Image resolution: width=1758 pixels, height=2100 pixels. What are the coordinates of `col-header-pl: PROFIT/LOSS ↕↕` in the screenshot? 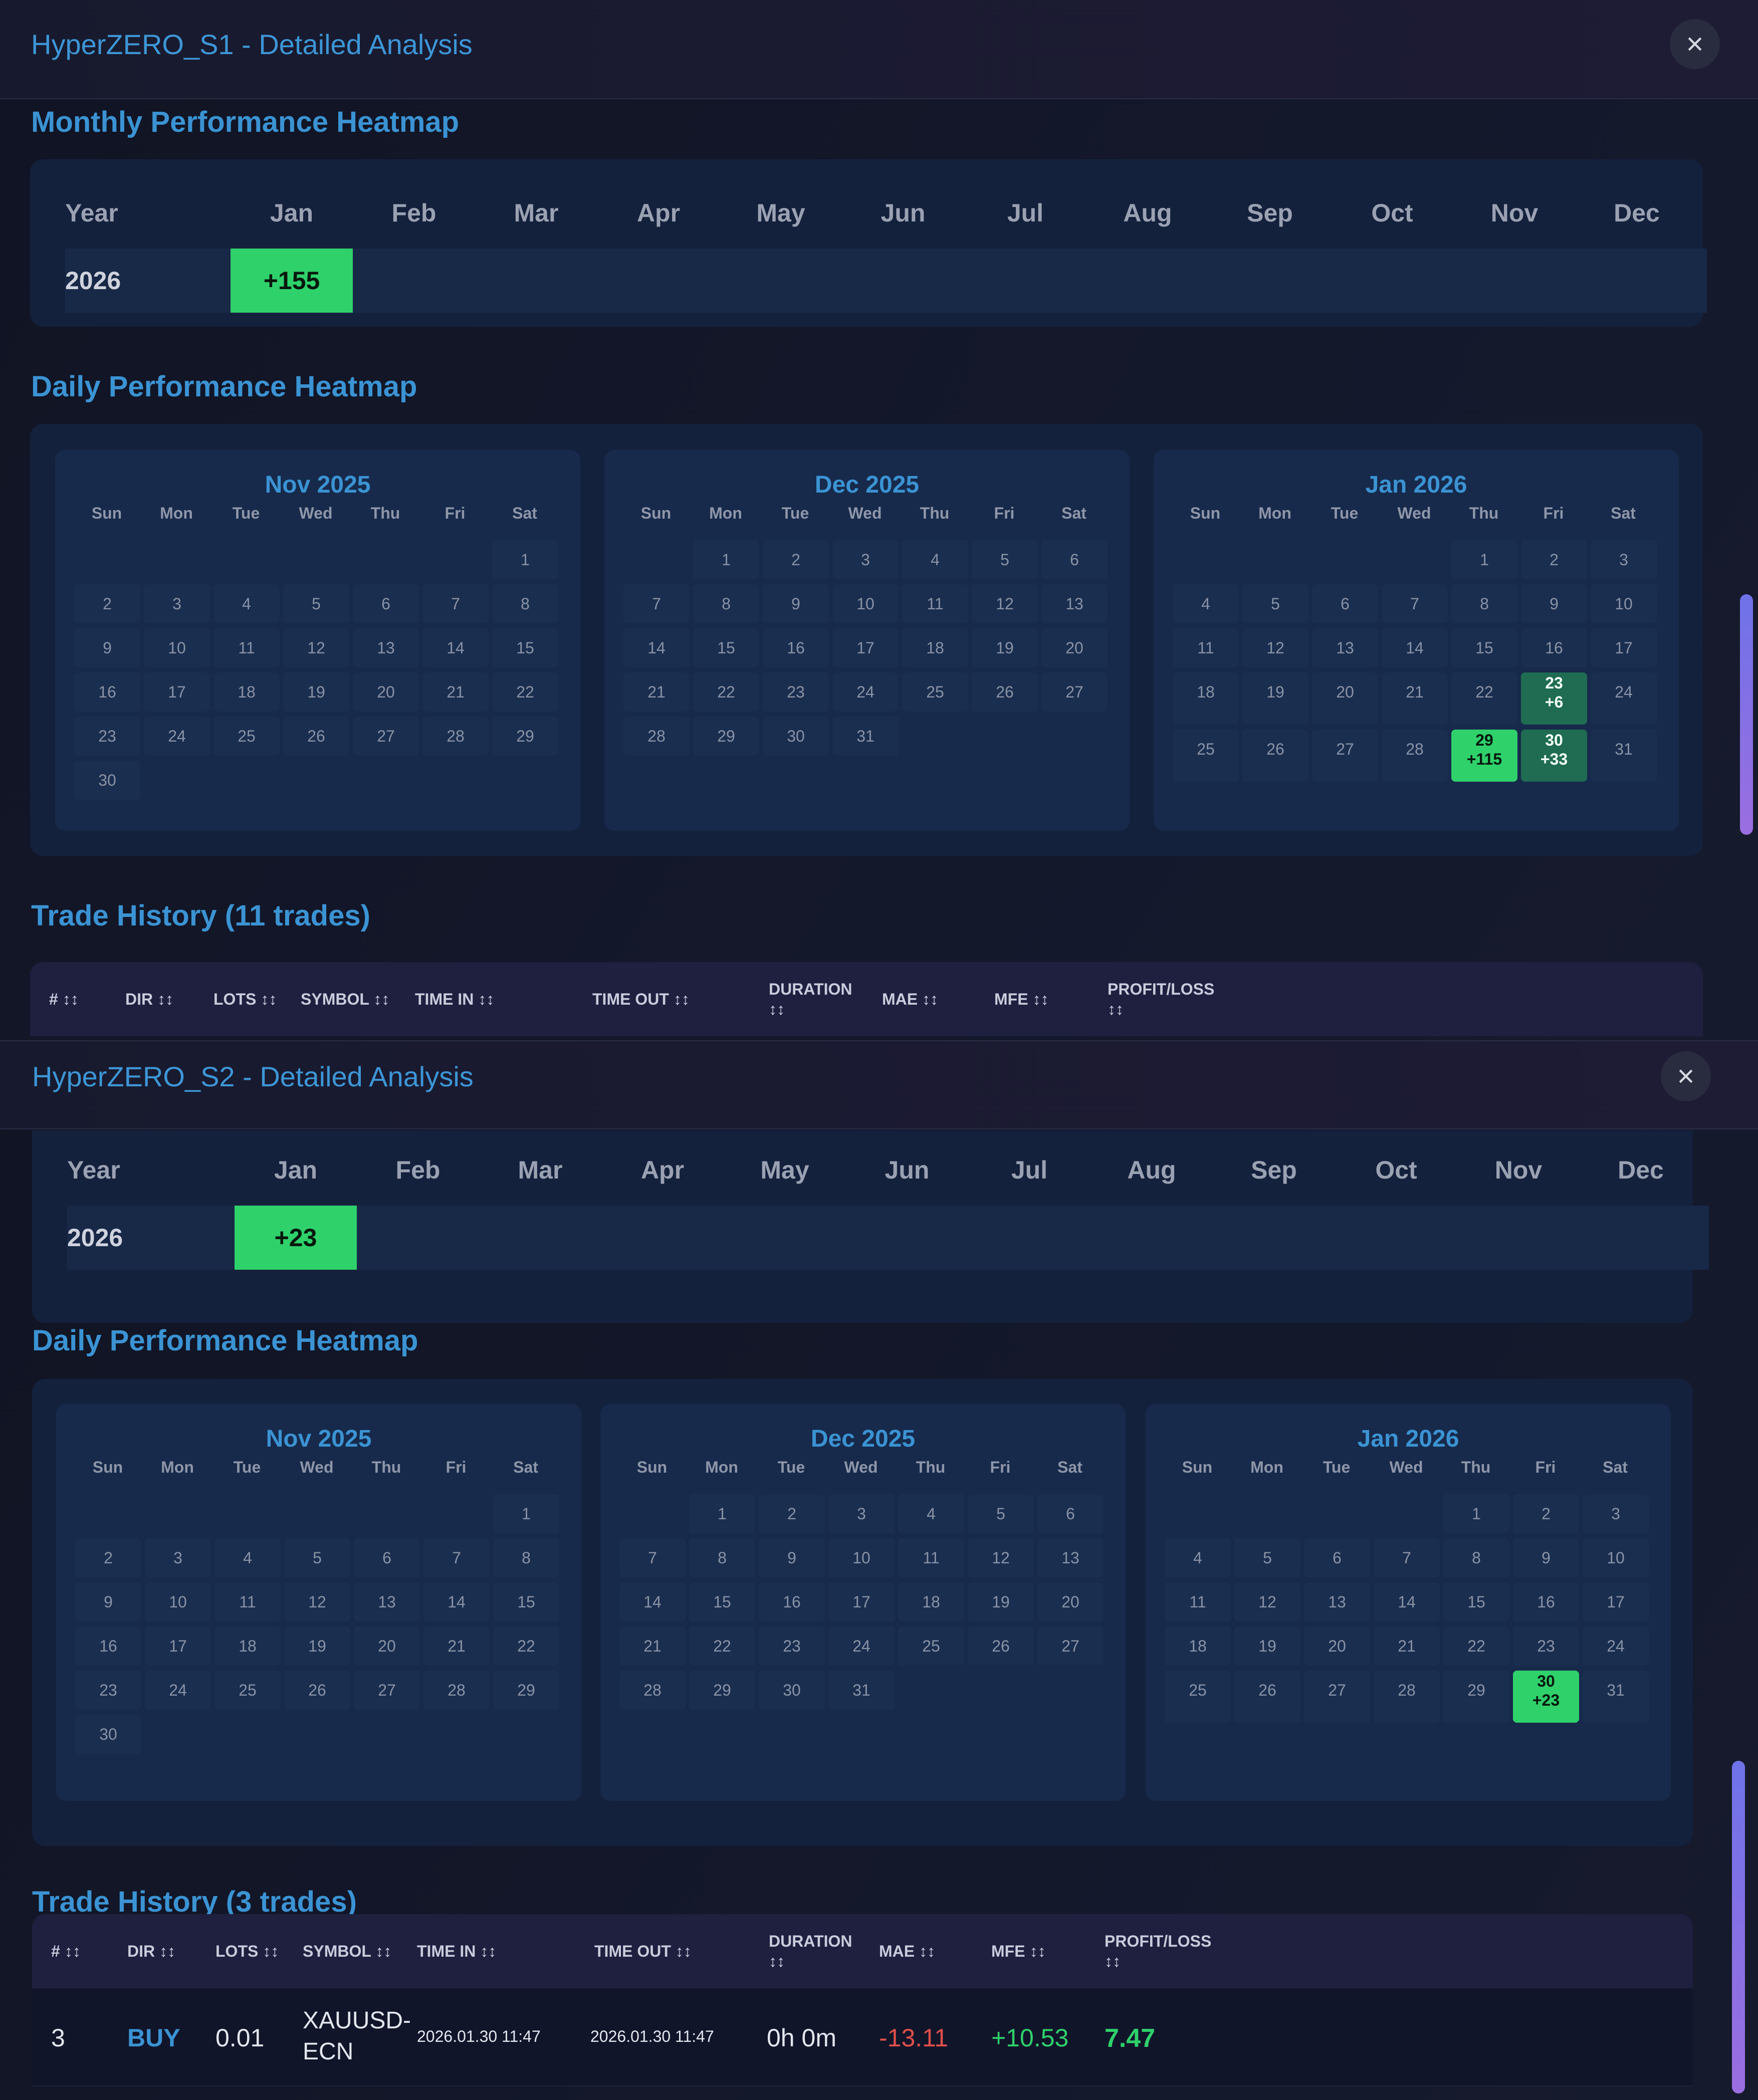 It's located at (1161, 999).